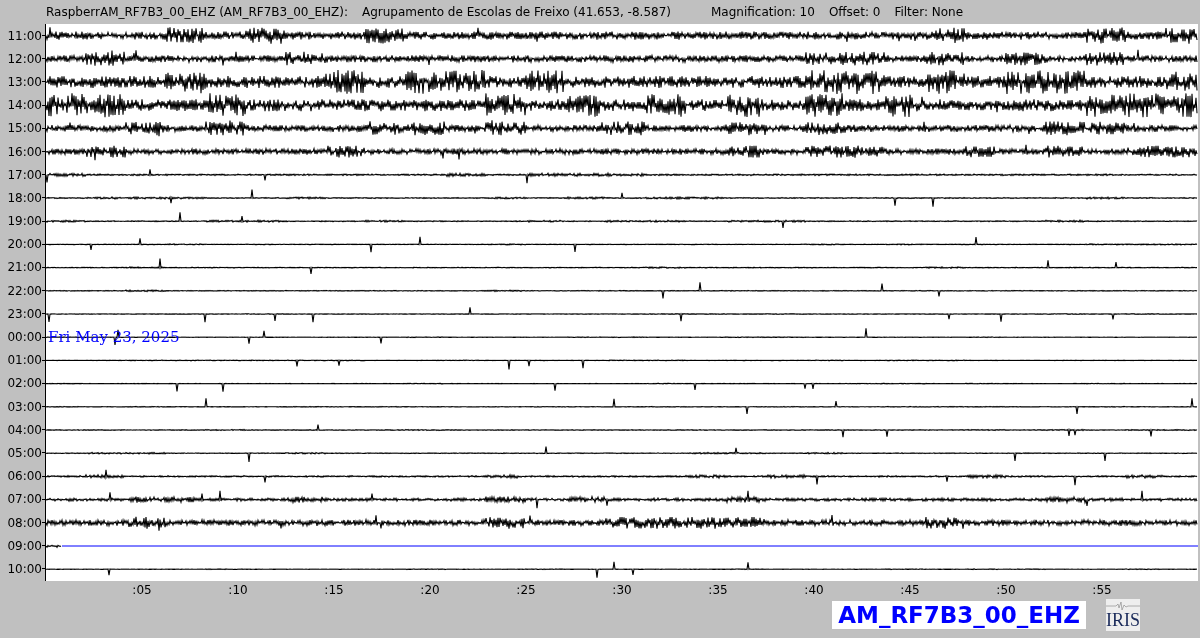 The width and height of the screenshot is (1200, 638). Describe the element at coordinates (24, 360) in the screenshot. I see `hour-label: 01:00` at that location.